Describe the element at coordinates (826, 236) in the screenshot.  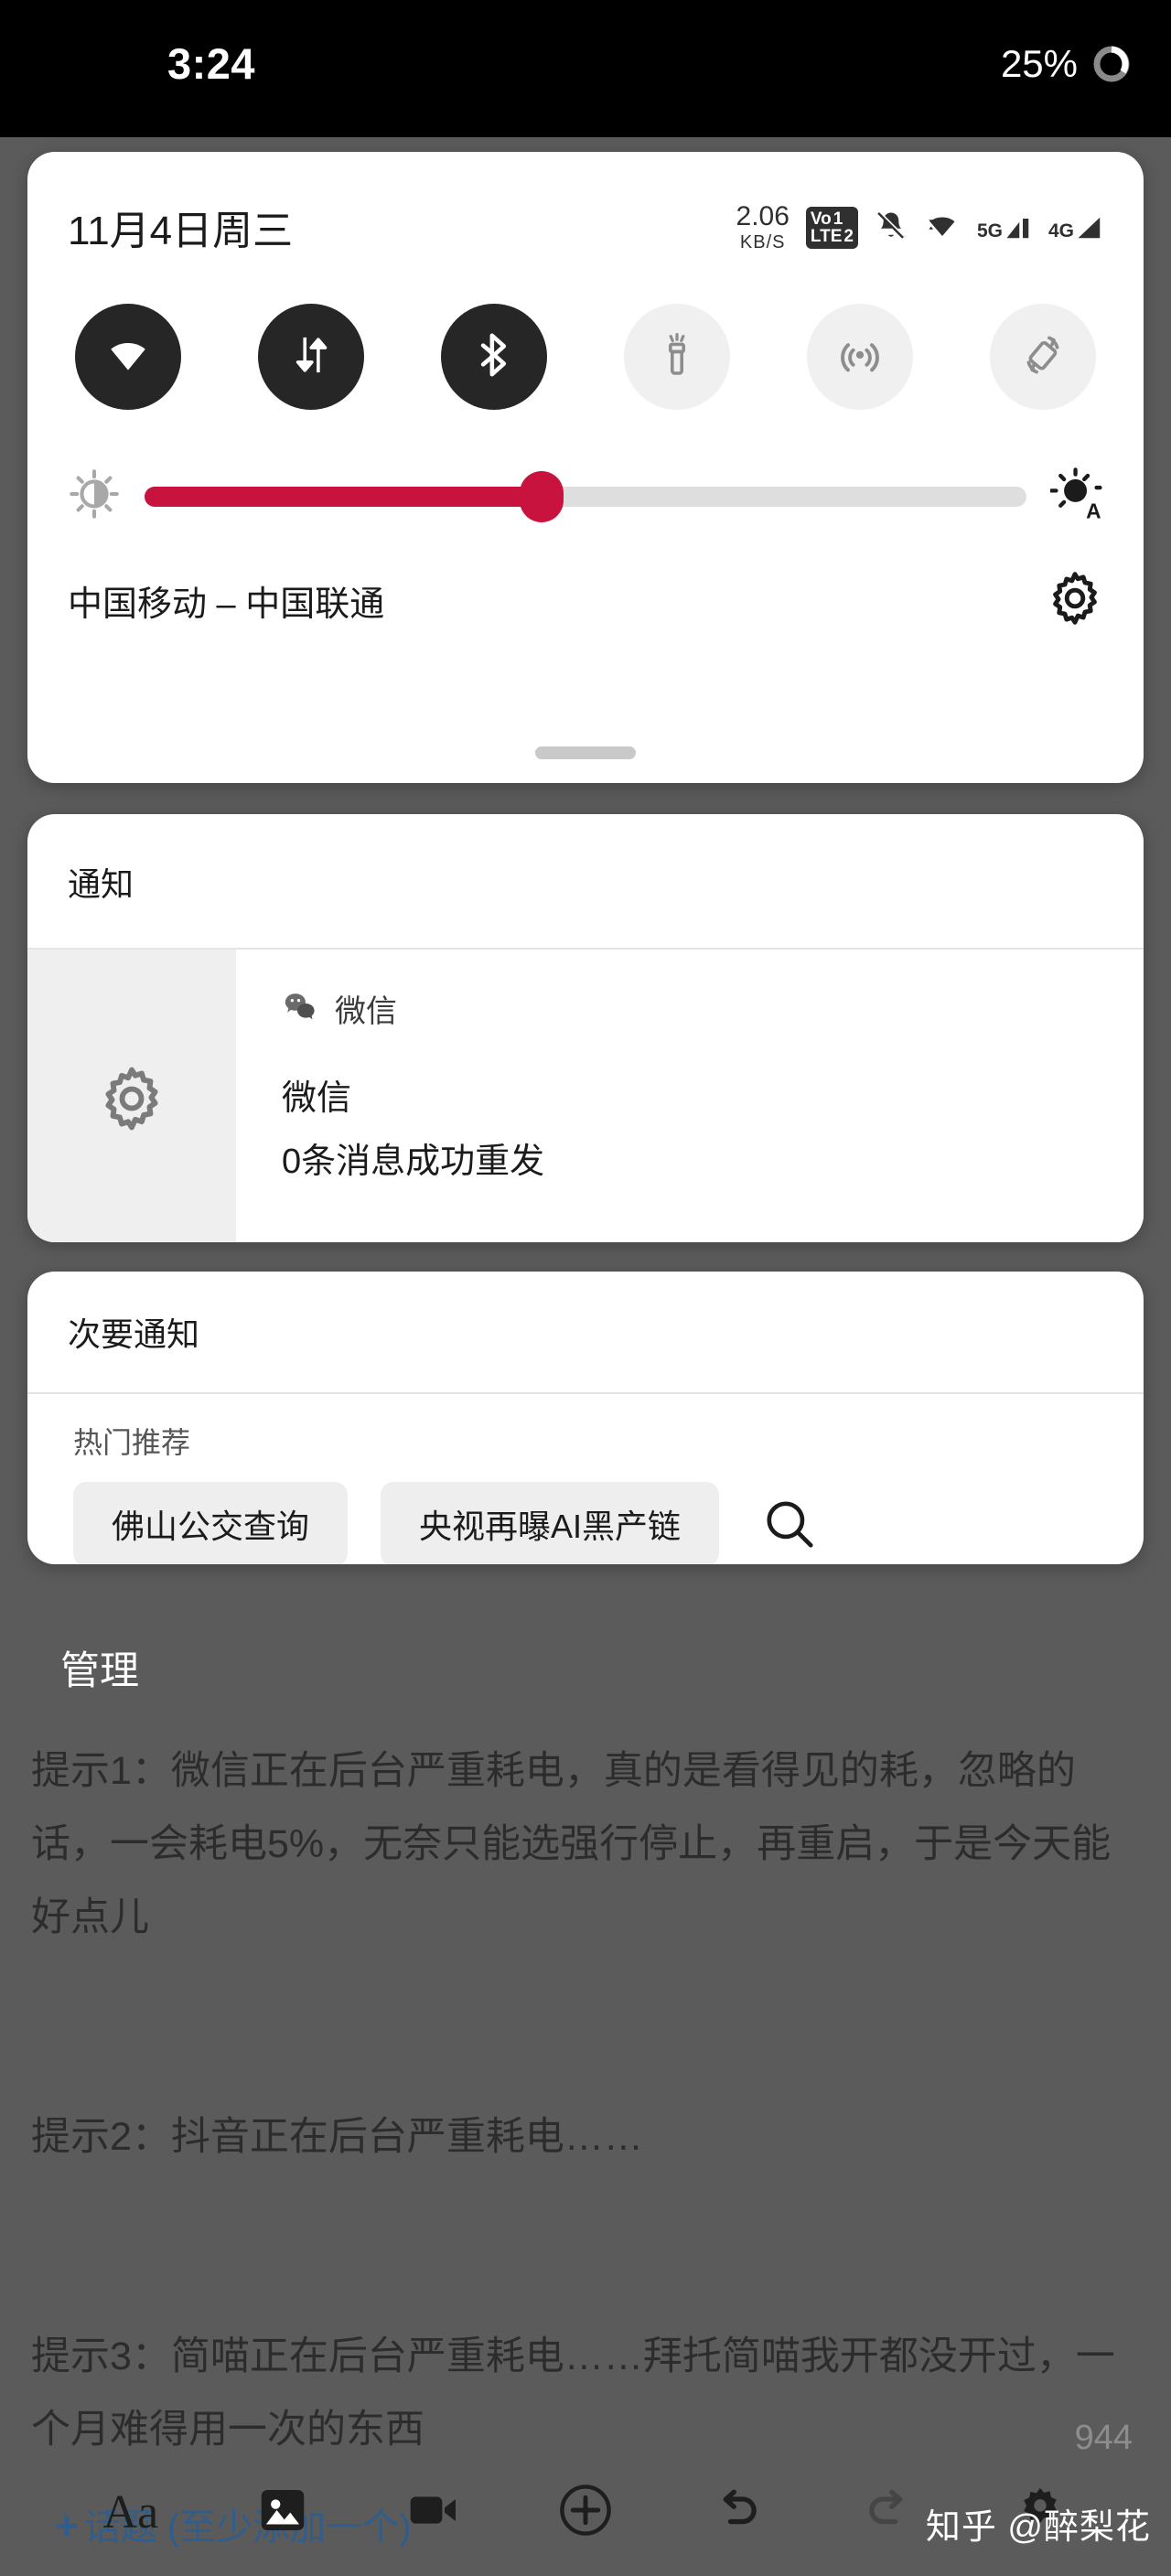
I see `volte-line2-a: LTE` at that location.